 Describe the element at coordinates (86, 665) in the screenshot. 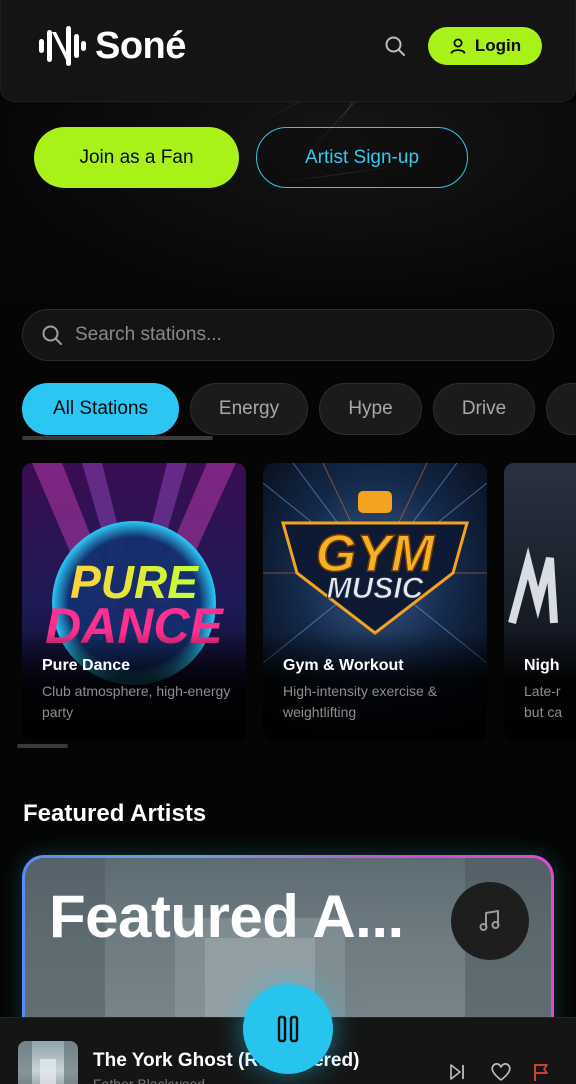

I see `station-title: Pure Dance` at that location.